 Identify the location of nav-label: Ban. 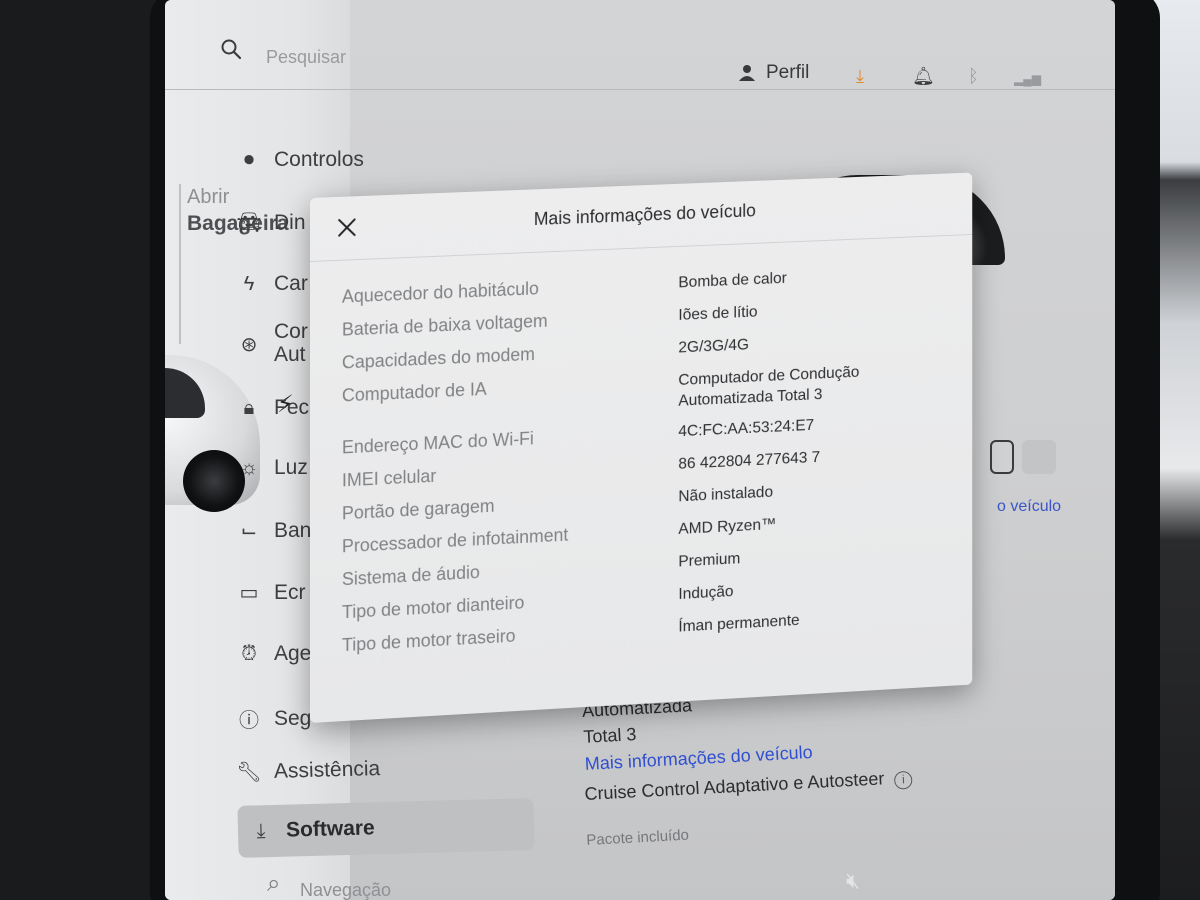
(293, 530).